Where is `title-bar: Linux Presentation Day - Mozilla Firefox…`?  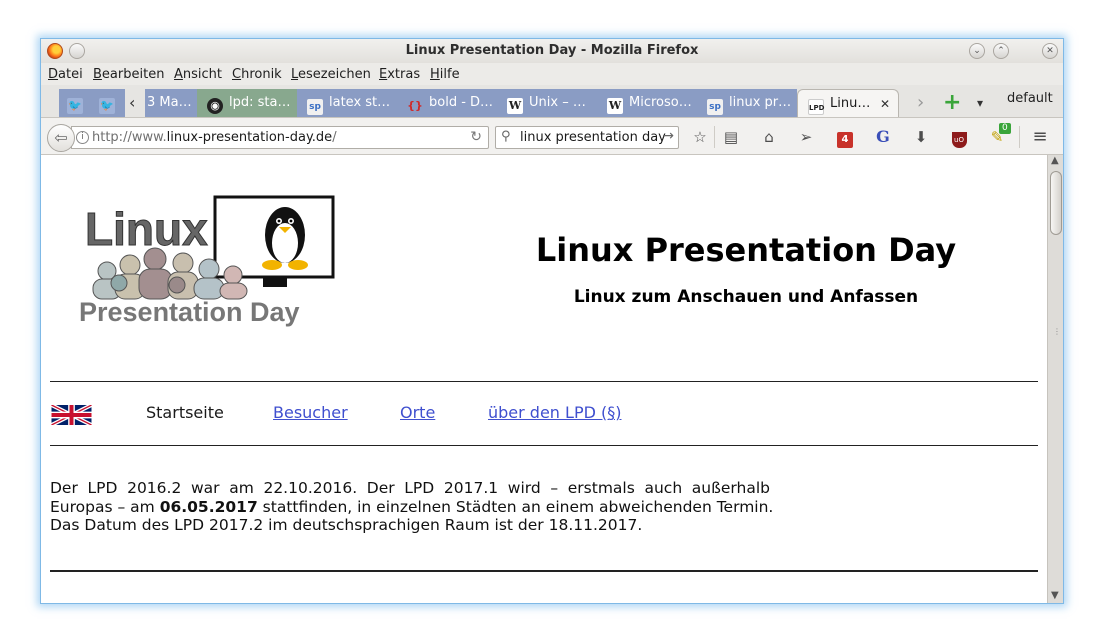
title-bar: Linux Presentation Day - Mozilla Firefox… is located at coordinates (552, 51).